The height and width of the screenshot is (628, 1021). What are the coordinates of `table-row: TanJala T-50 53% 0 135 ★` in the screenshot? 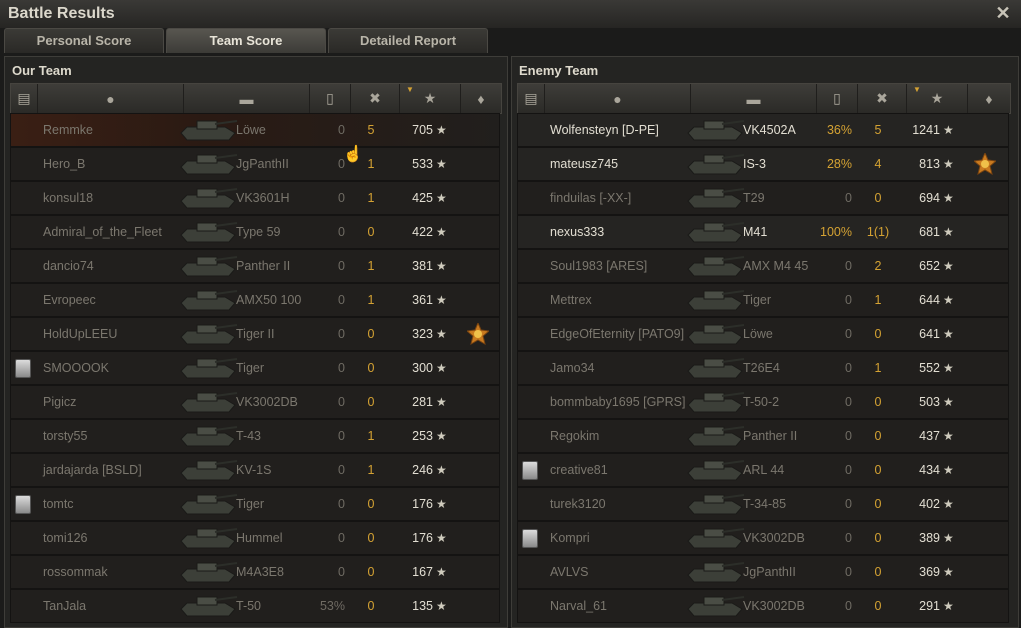 It's located at (255, 606).